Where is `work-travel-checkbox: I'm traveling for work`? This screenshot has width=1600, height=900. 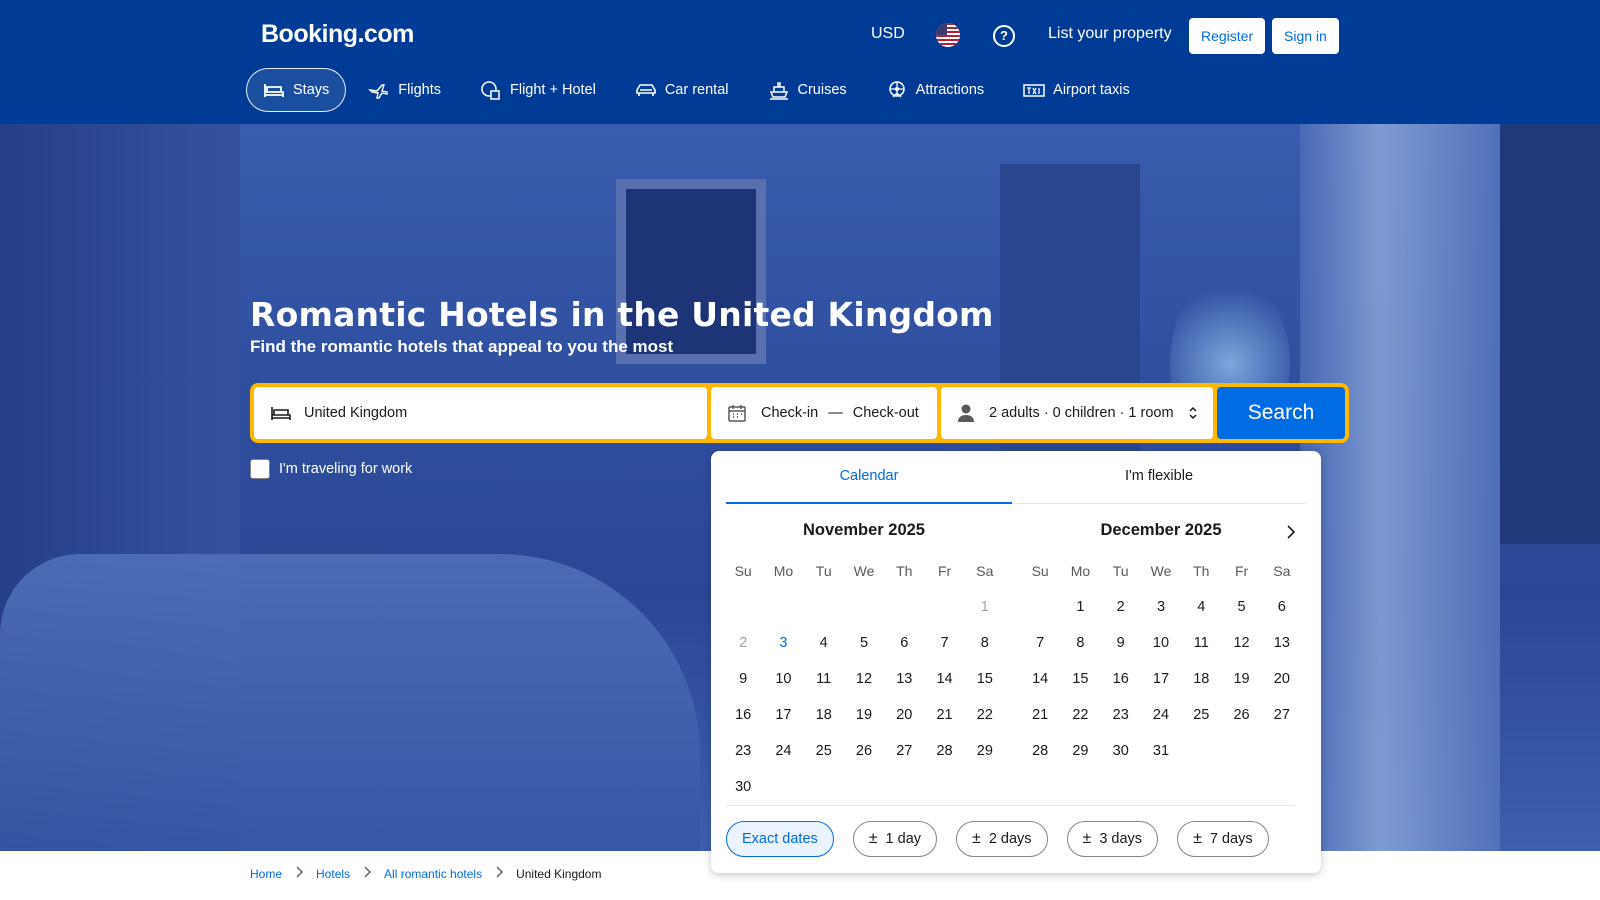
work-travel-checkbox: I'm traveling for work is located at coordinates (331, 469).